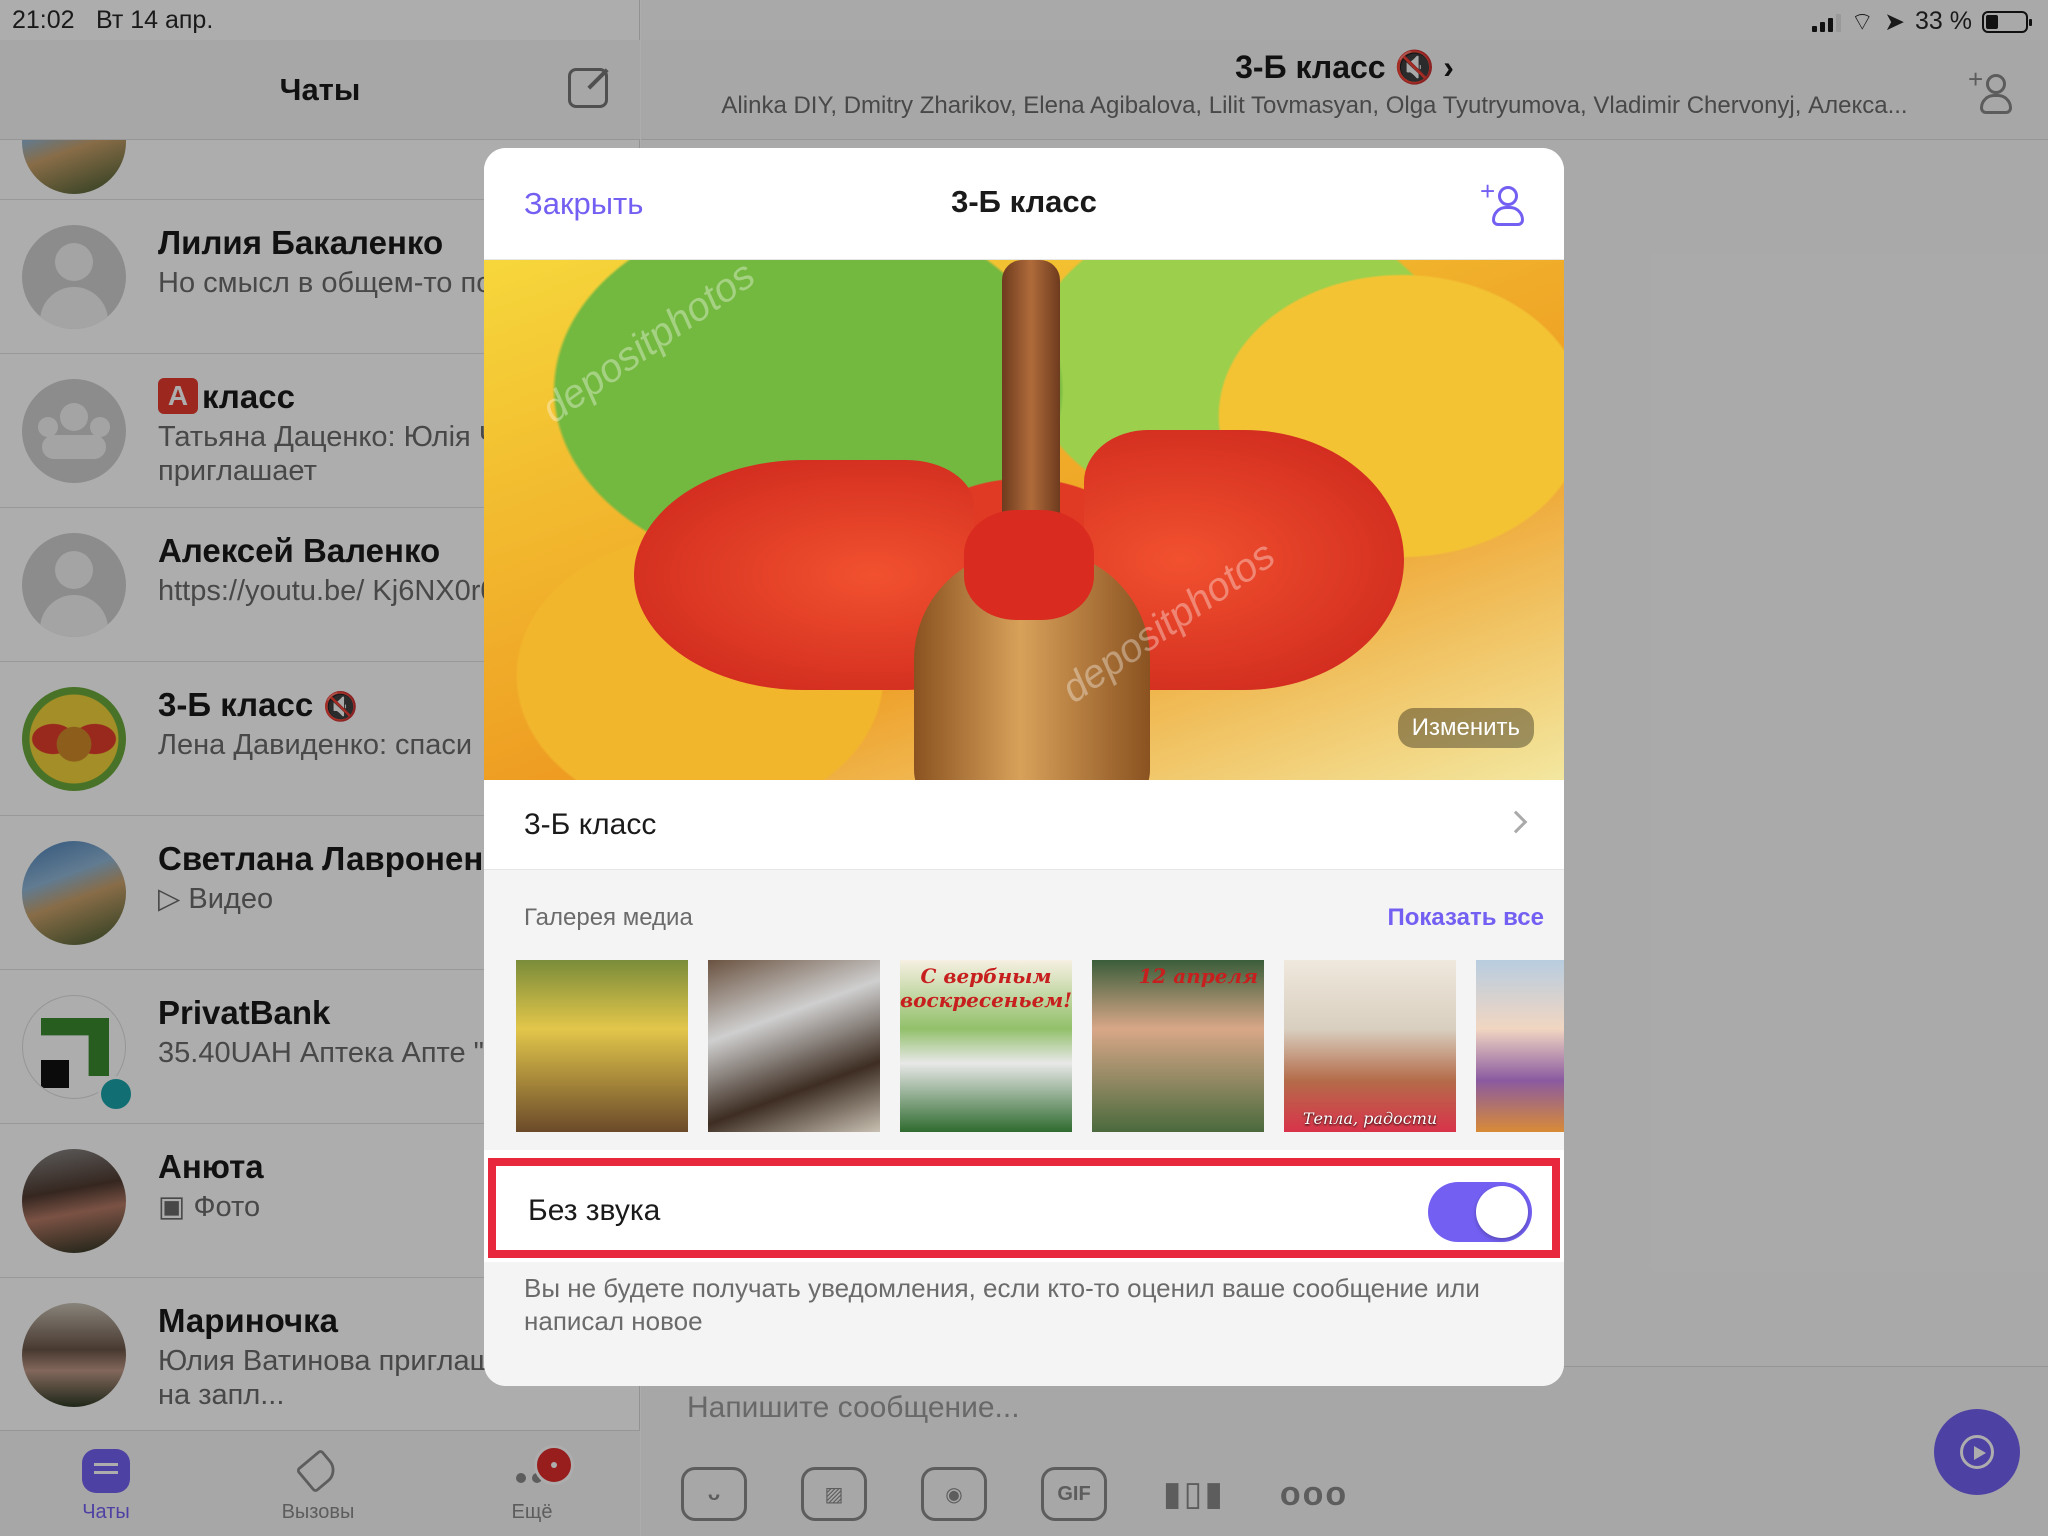  I want to click on add-participant-icon: +, so click(1502, 202).